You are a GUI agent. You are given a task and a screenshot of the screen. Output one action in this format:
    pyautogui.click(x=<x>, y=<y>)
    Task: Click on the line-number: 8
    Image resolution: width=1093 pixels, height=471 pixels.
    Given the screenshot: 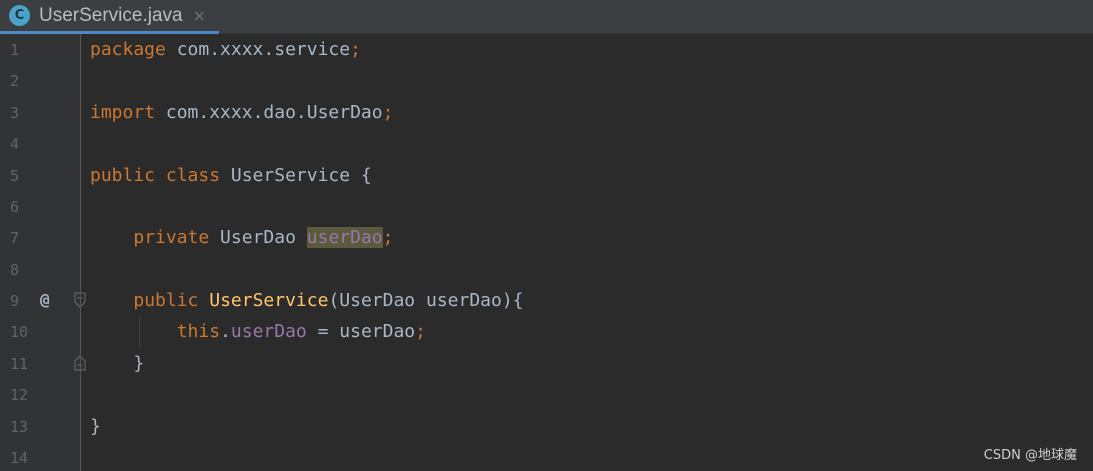 What is the action you would take?
    pyautogui.click(x=15, y=270)
    